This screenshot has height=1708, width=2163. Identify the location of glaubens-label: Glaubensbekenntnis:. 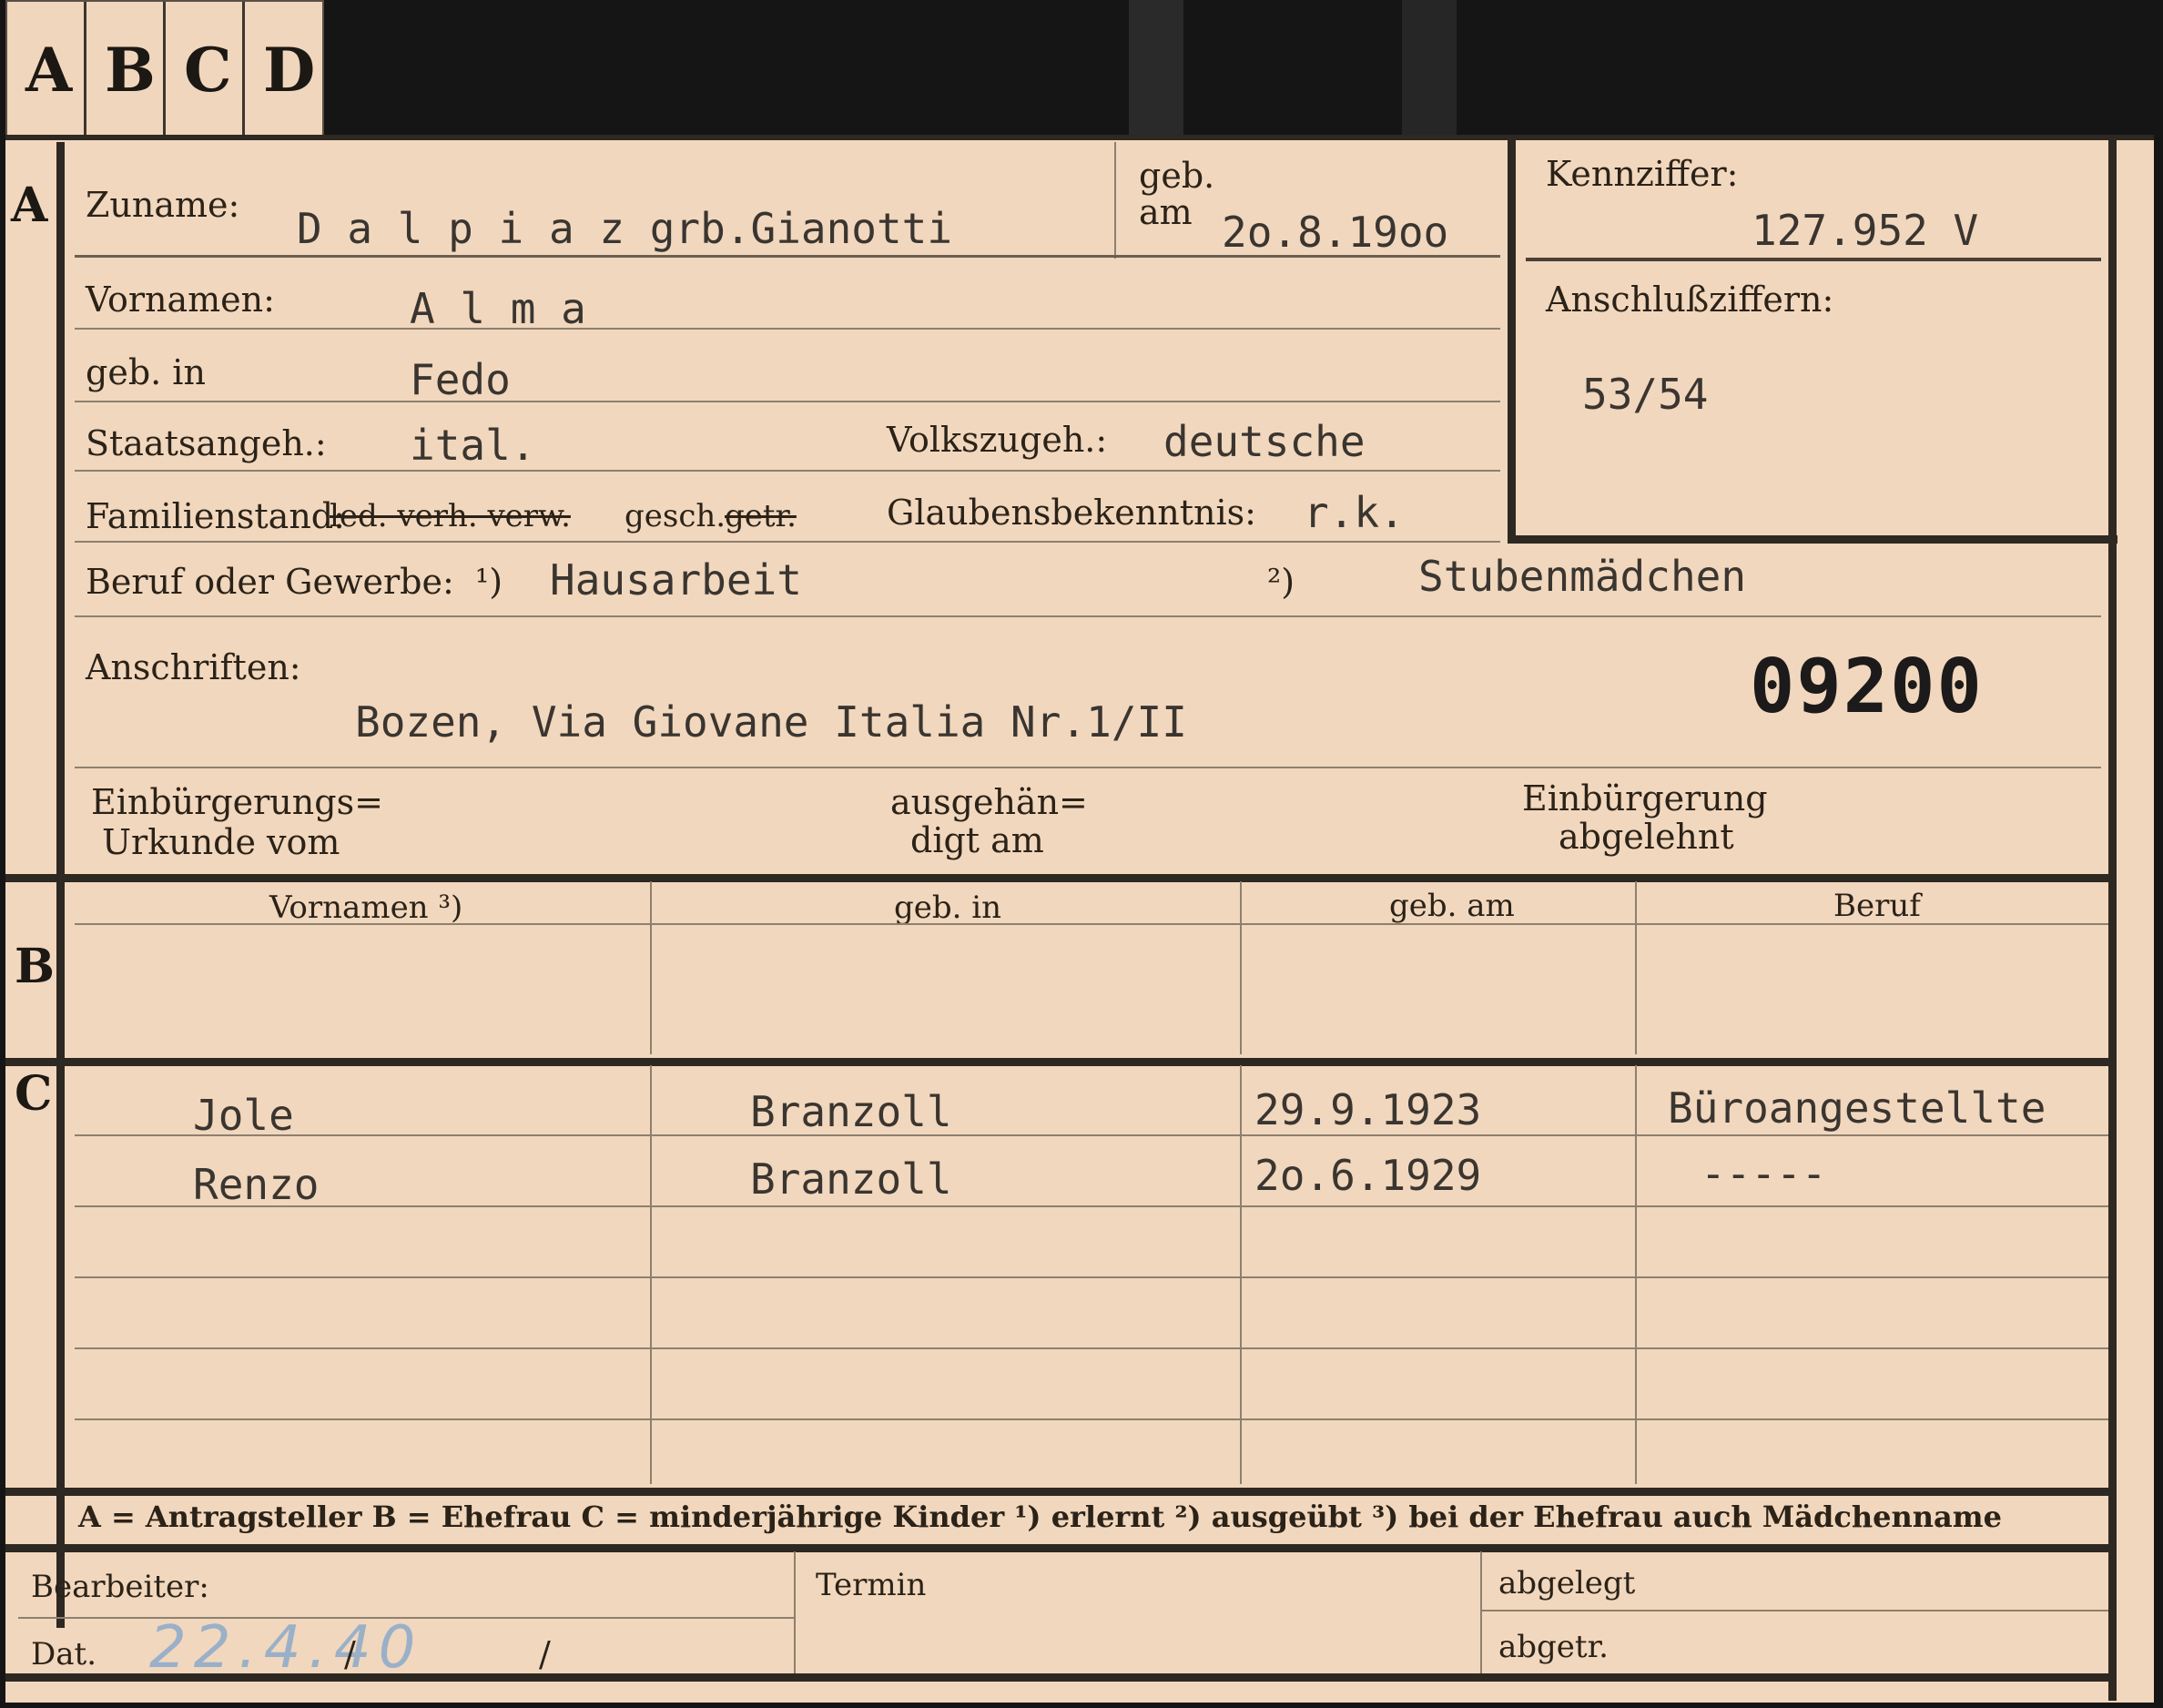
(1071, 513).